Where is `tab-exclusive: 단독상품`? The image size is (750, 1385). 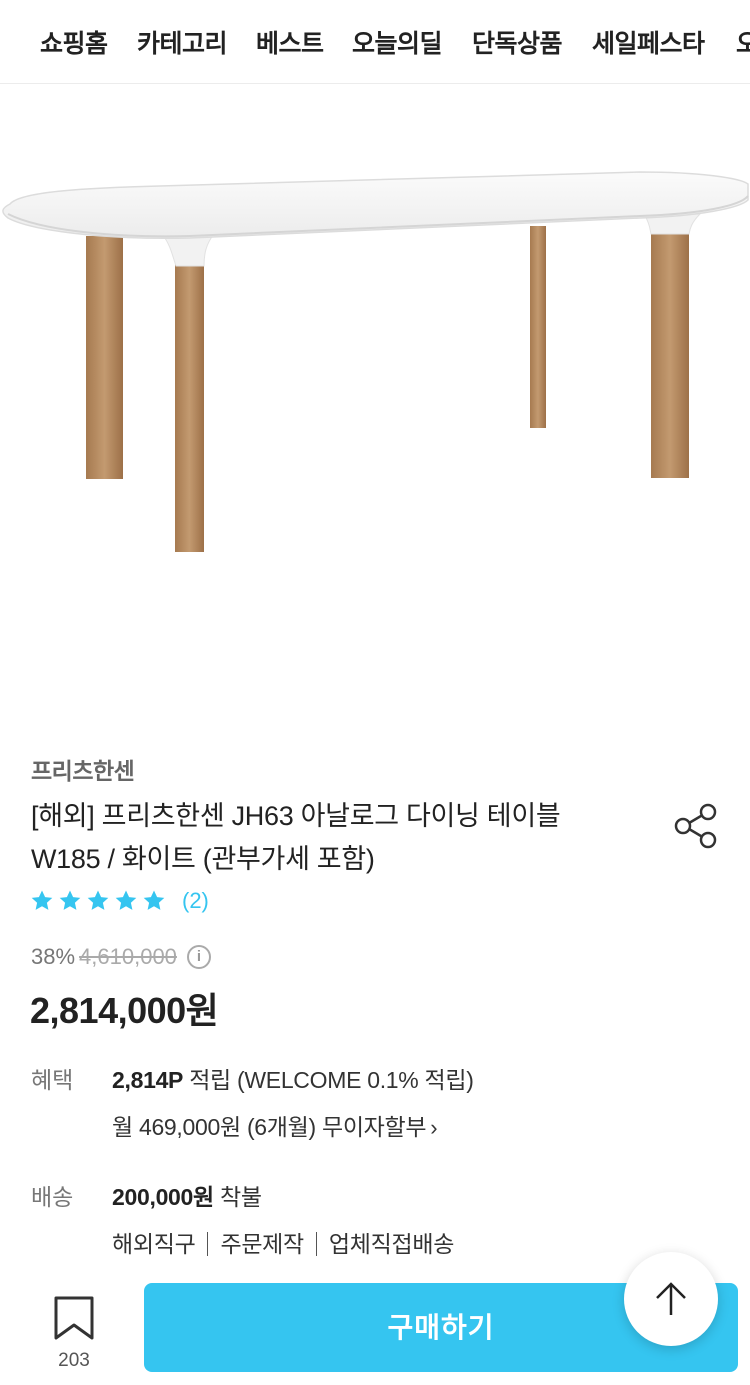
tab-exclusive: 단독상품 is located at coordinates (517, 42).